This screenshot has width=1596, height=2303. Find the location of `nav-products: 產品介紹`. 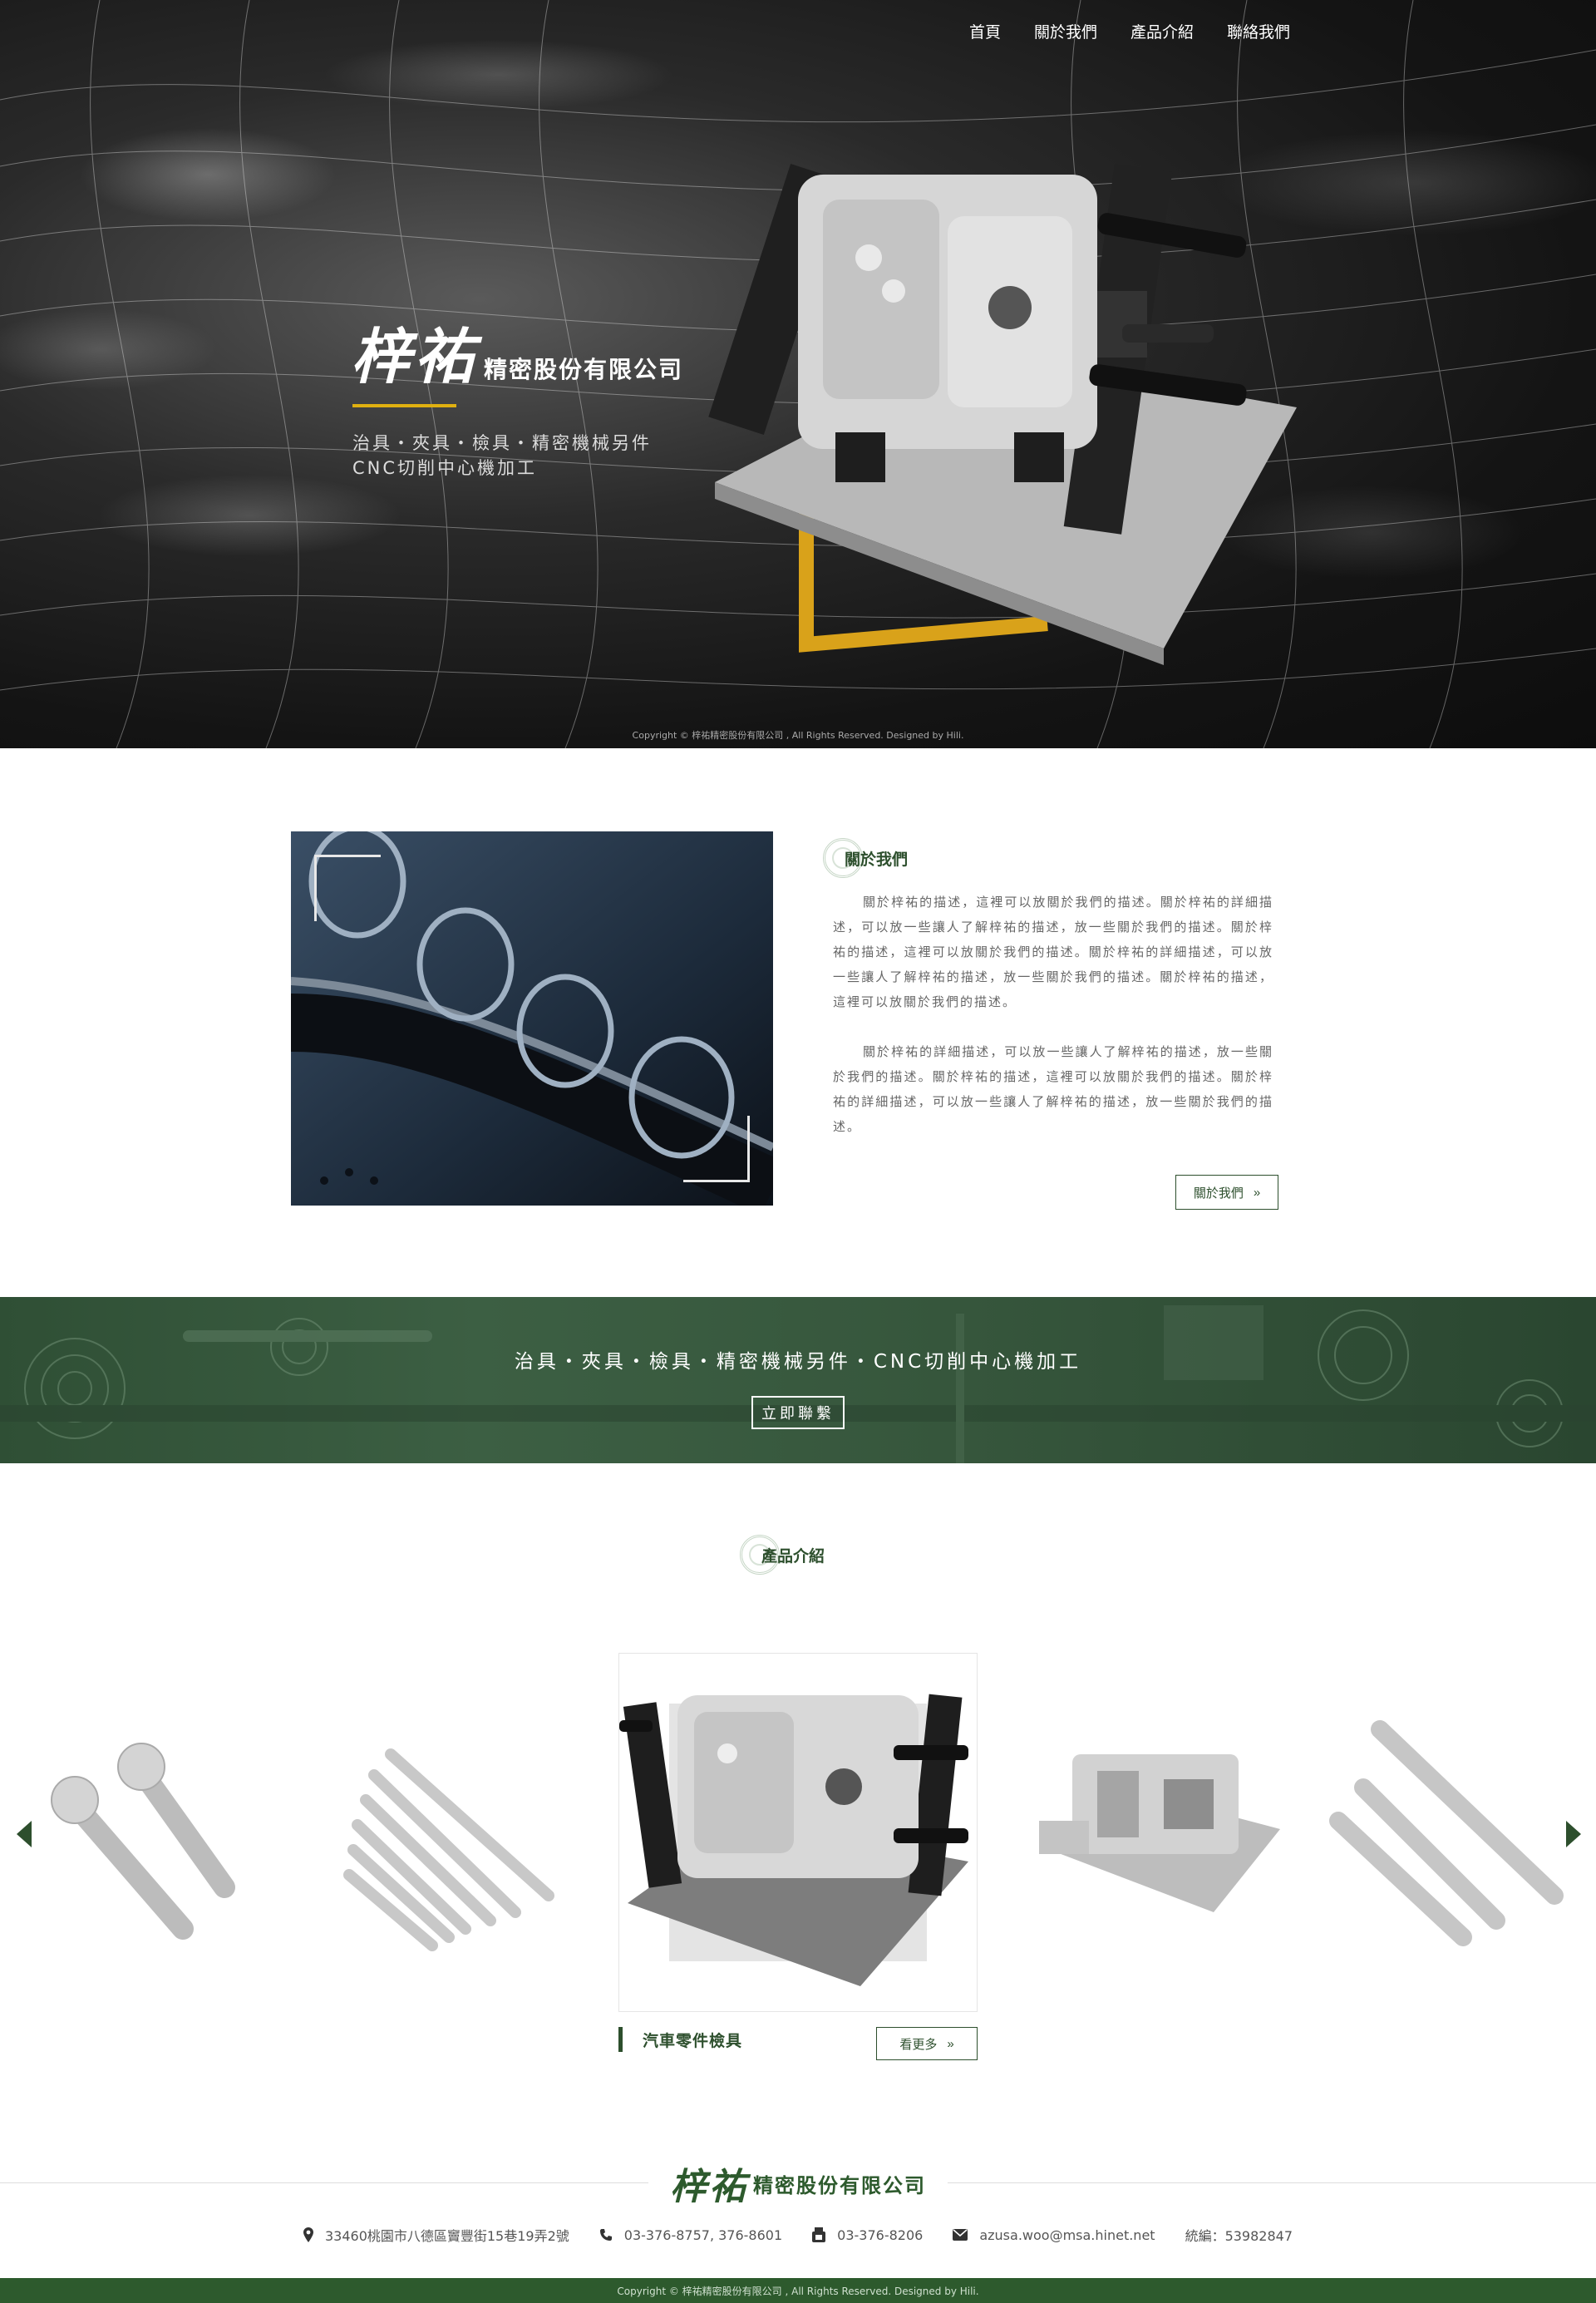

nav-products: 產品介紹 is located at coordinates (1162, 31).